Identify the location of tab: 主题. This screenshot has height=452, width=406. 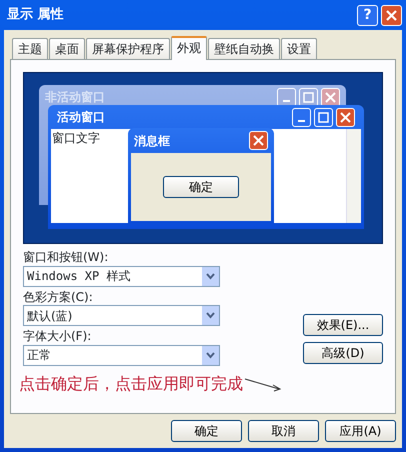
(30, 48).